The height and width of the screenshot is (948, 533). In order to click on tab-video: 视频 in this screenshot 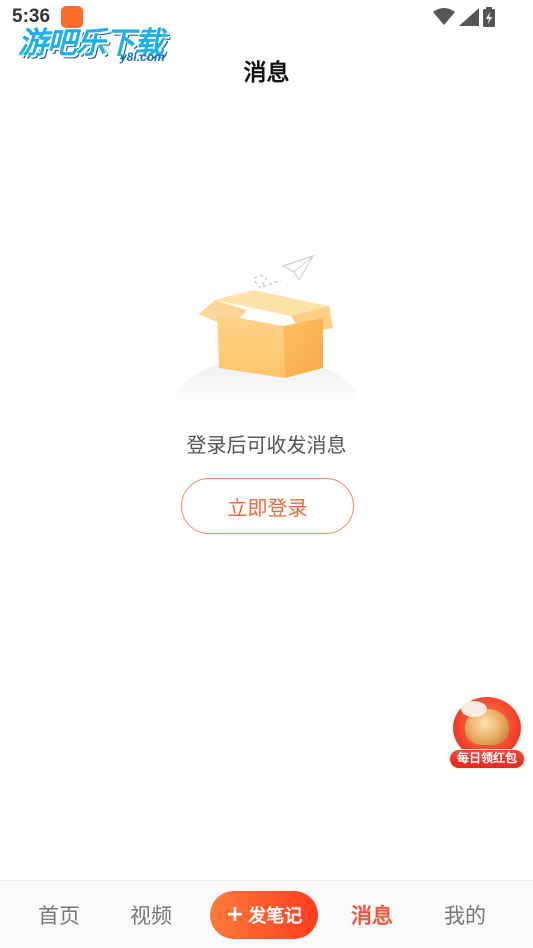, I will do `click(151, 915)`.